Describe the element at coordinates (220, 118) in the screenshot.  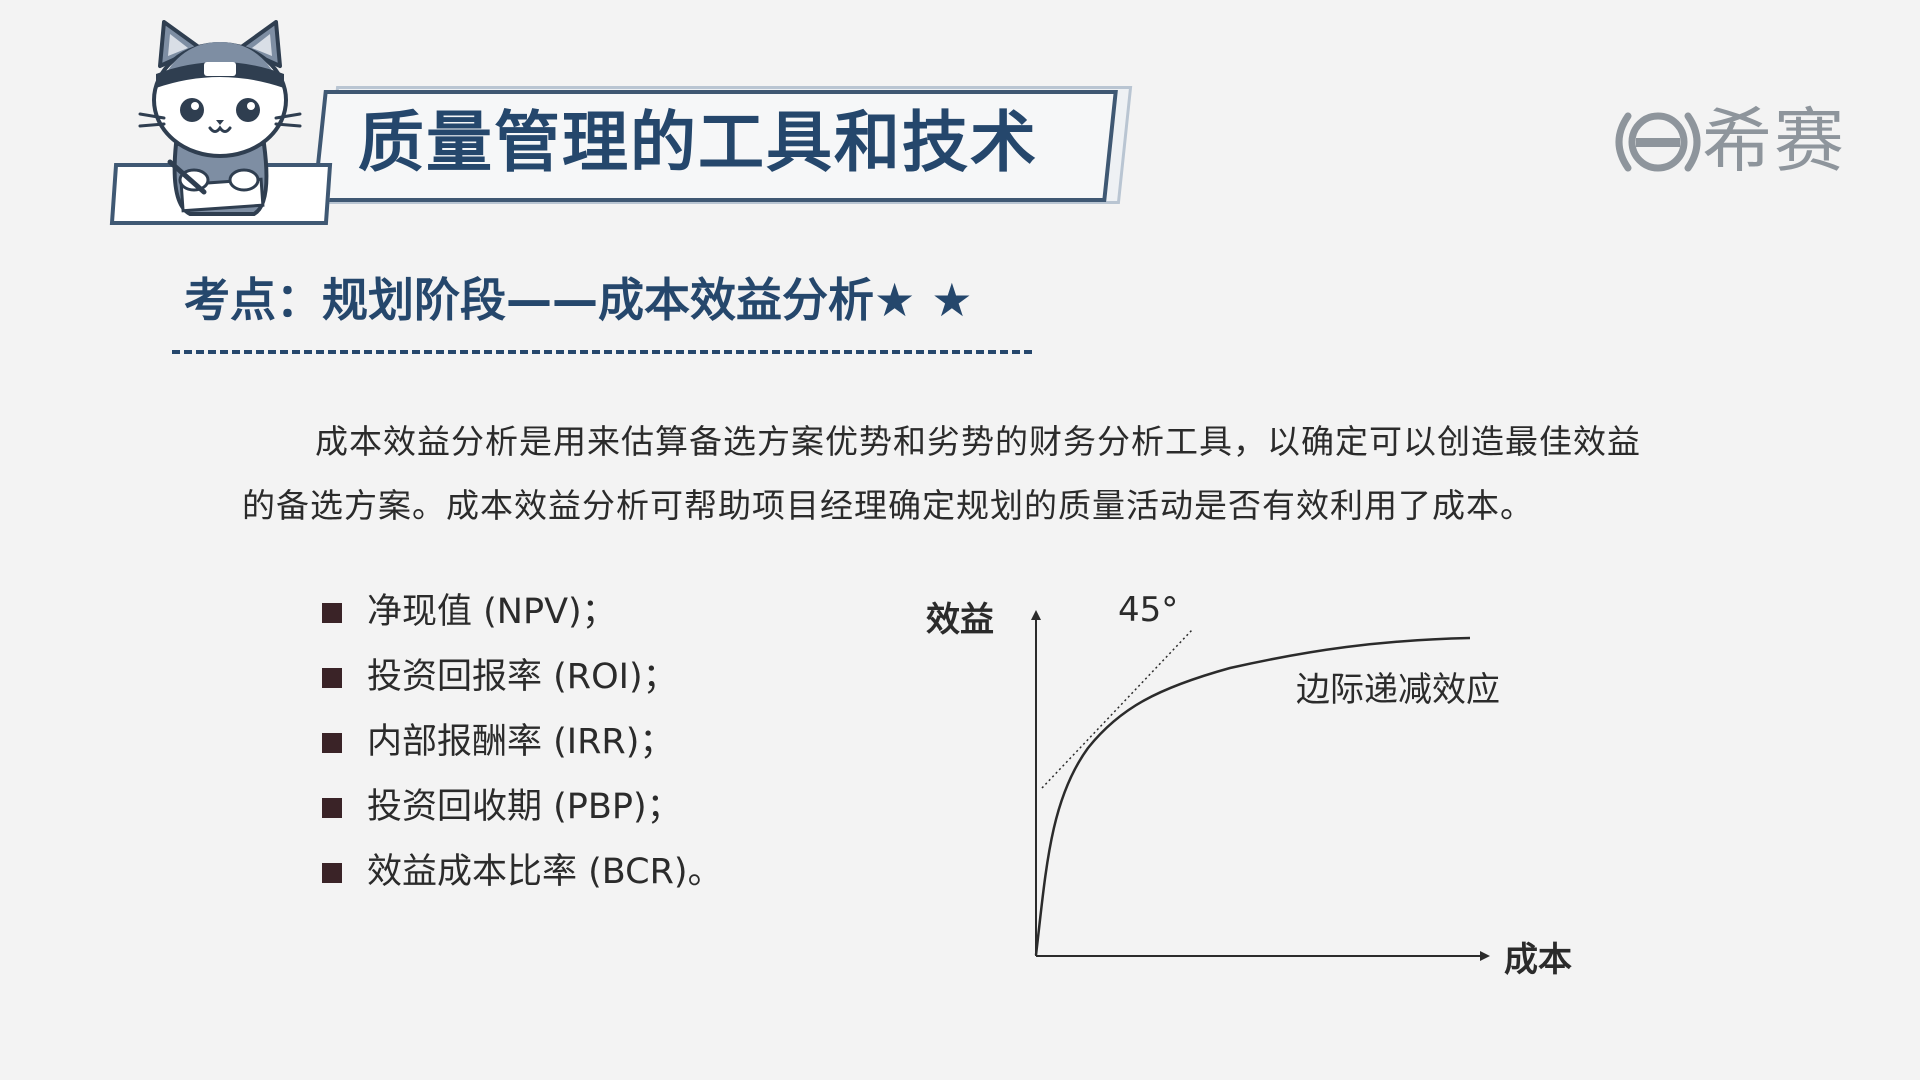
I see `cat-mascot-icon` at that location.